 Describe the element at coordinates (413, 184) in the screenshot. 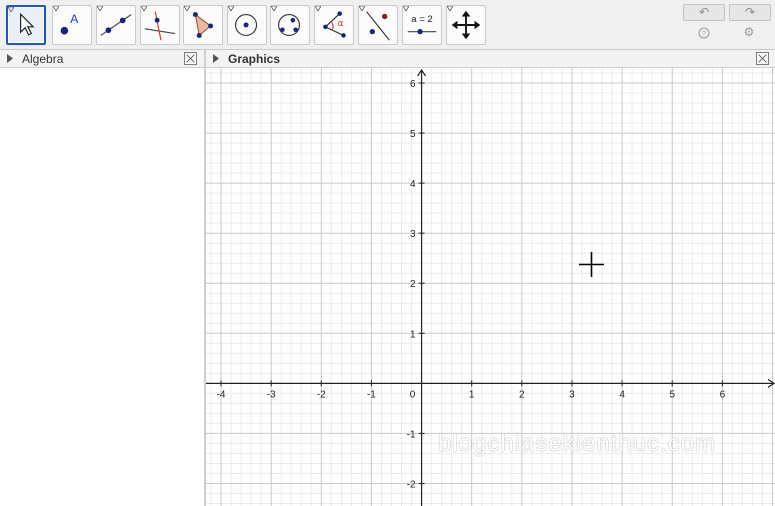

I see `y-tick-label: 4` at that location.